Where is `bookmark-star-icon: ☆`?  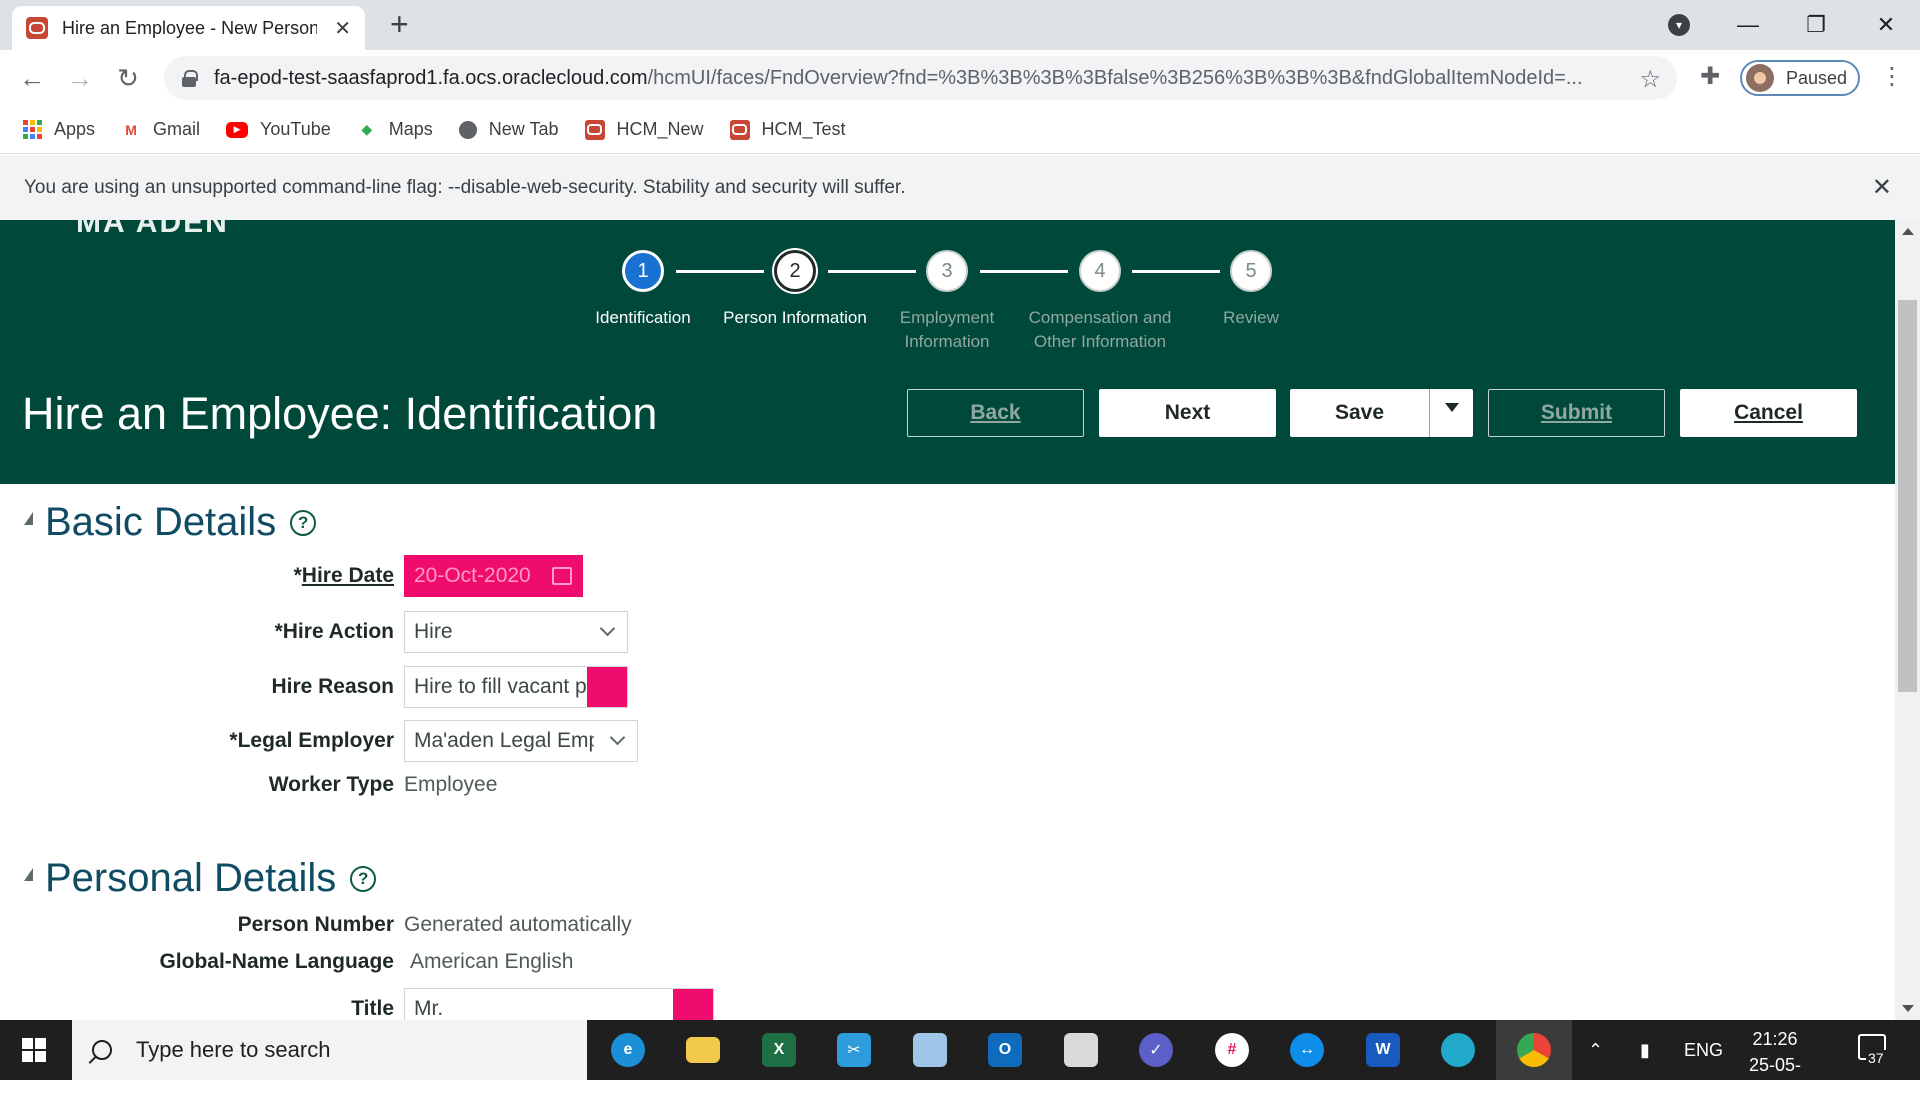 bookmark-star-icon: ☆ is located at coordinates (1650, 79).